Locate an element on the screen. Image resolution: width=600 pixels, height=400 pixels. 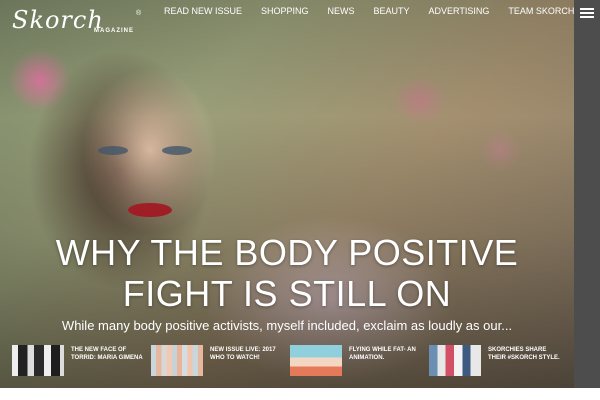
featured-card: FLYING WHILE FAT- AN ANIMATION. is located at coordinates (355, 361).